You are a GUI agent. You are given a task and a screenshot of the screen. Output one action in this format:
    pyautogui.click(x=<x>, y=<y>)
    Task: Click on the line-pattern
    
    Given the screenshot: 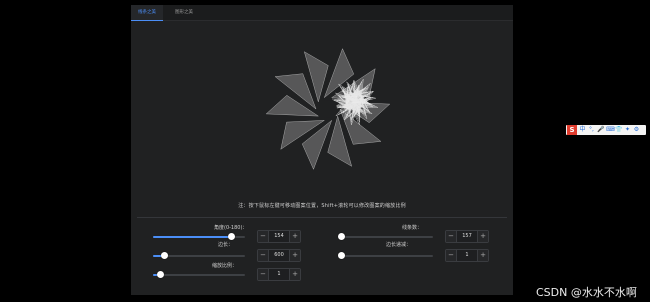 What is the action you would take?
    pyautogui.click(x=328, y=109)
    